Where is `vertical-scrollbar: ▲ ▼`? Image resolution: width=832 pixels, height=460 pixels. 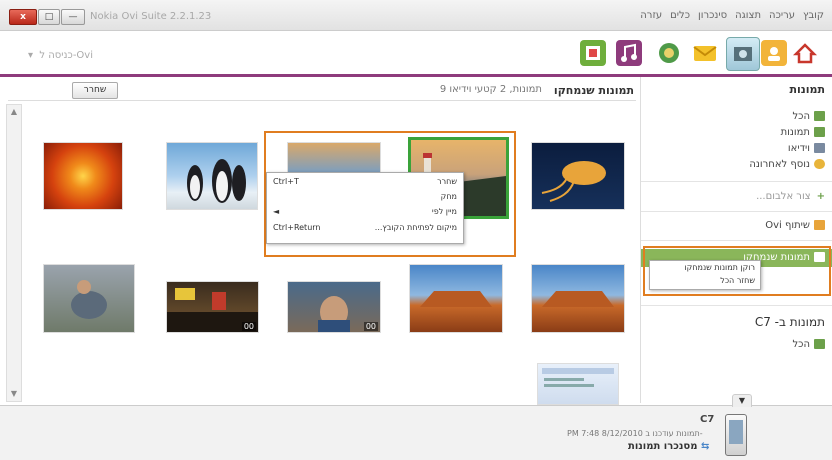 vertical-scrollbar: ▲ ▼ is located at coordinates (14, 253).